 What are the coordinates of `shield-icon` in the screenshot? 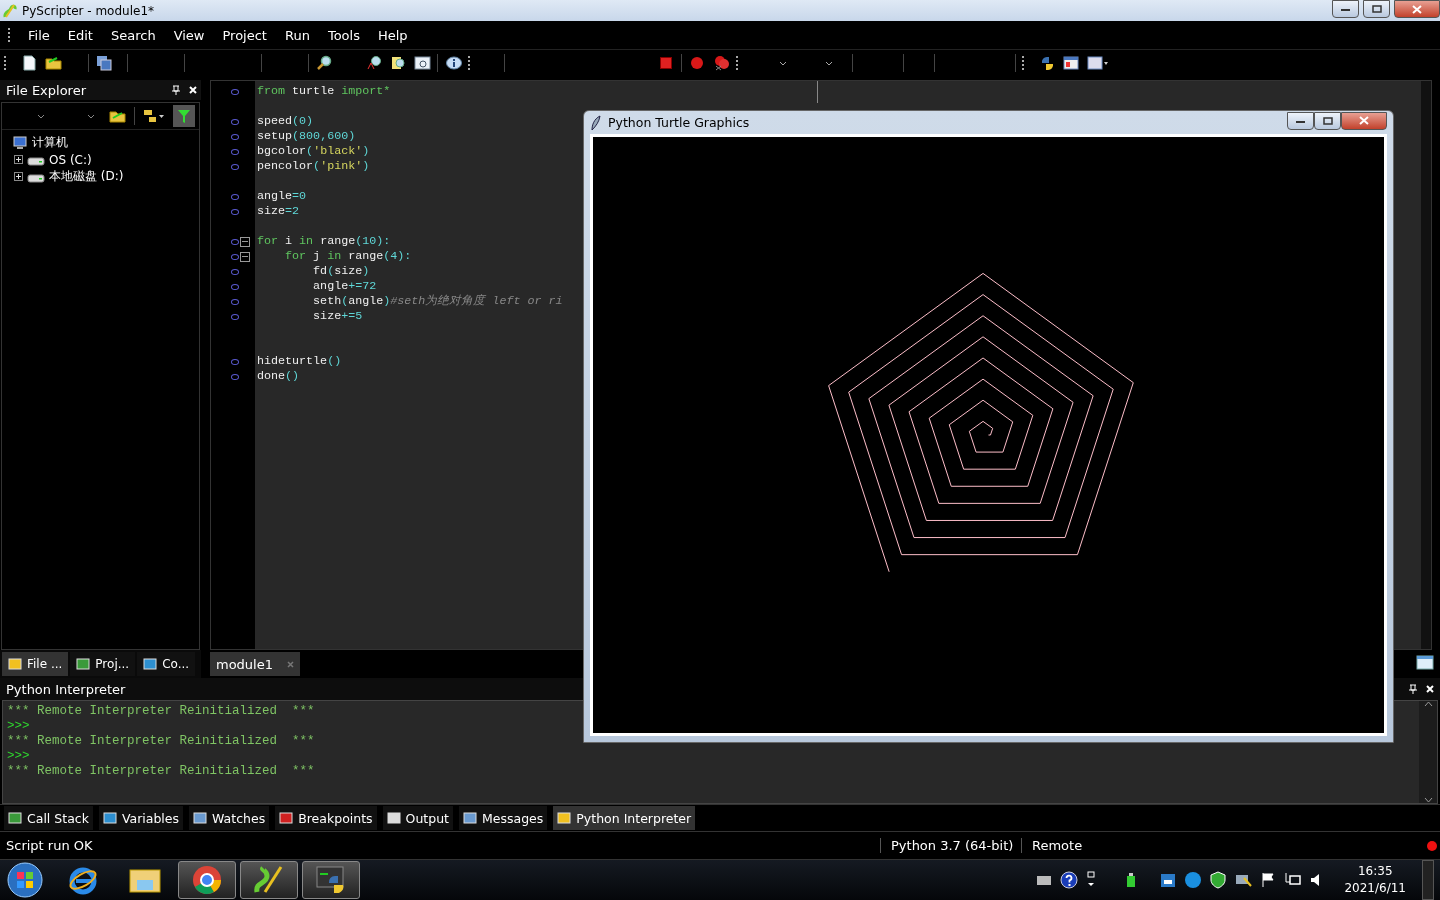 It's located at (1218, 880).